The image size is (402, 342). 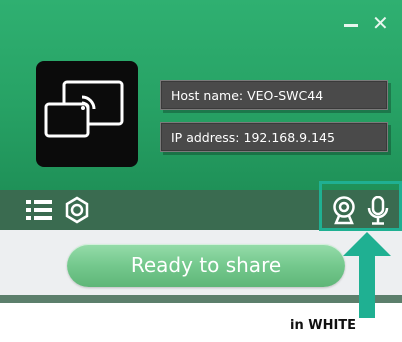 What do you see at coordinates (367, 277) in the screenshot?
I see `up-arrow-icon` at bounding box center [367, 277].